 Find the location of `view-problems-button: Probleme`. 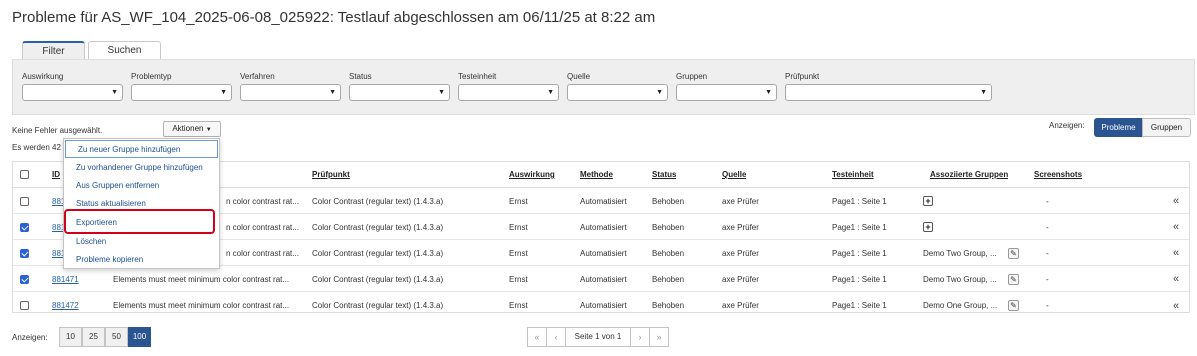

view-problems-button: Probleme is located at coordinates (1118, 127).